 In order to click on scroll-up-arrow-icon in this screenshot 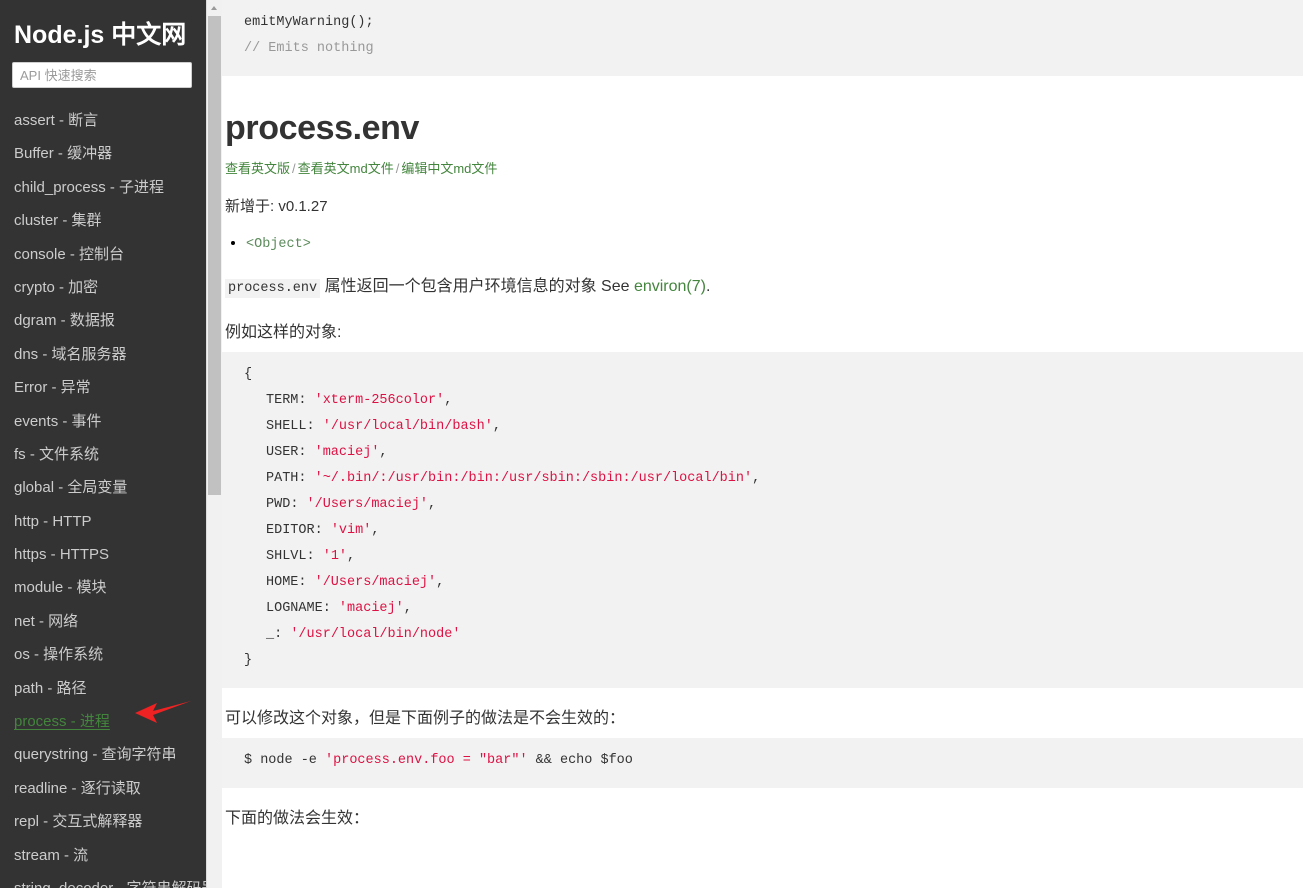, I will do `click(214, 7)`.